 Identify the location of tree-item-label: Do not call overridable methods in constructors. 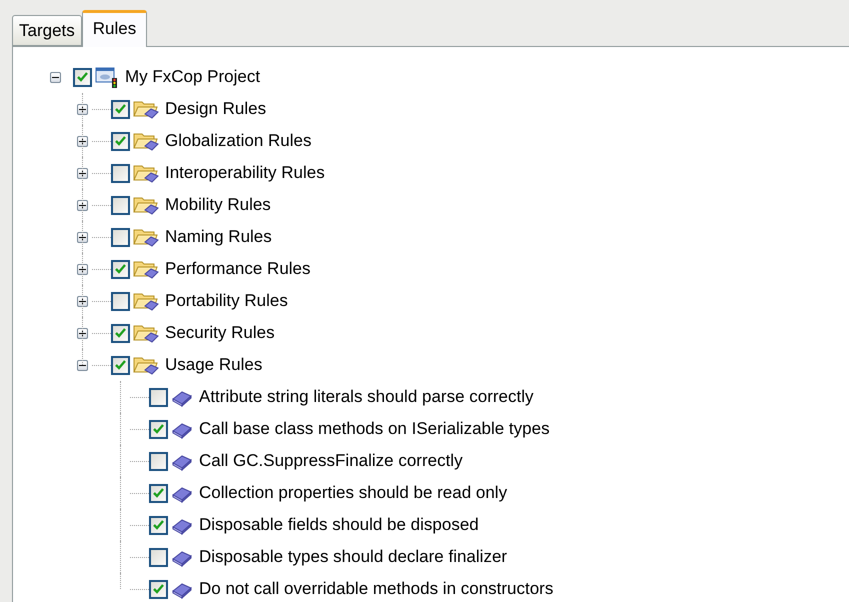
(376, 589).